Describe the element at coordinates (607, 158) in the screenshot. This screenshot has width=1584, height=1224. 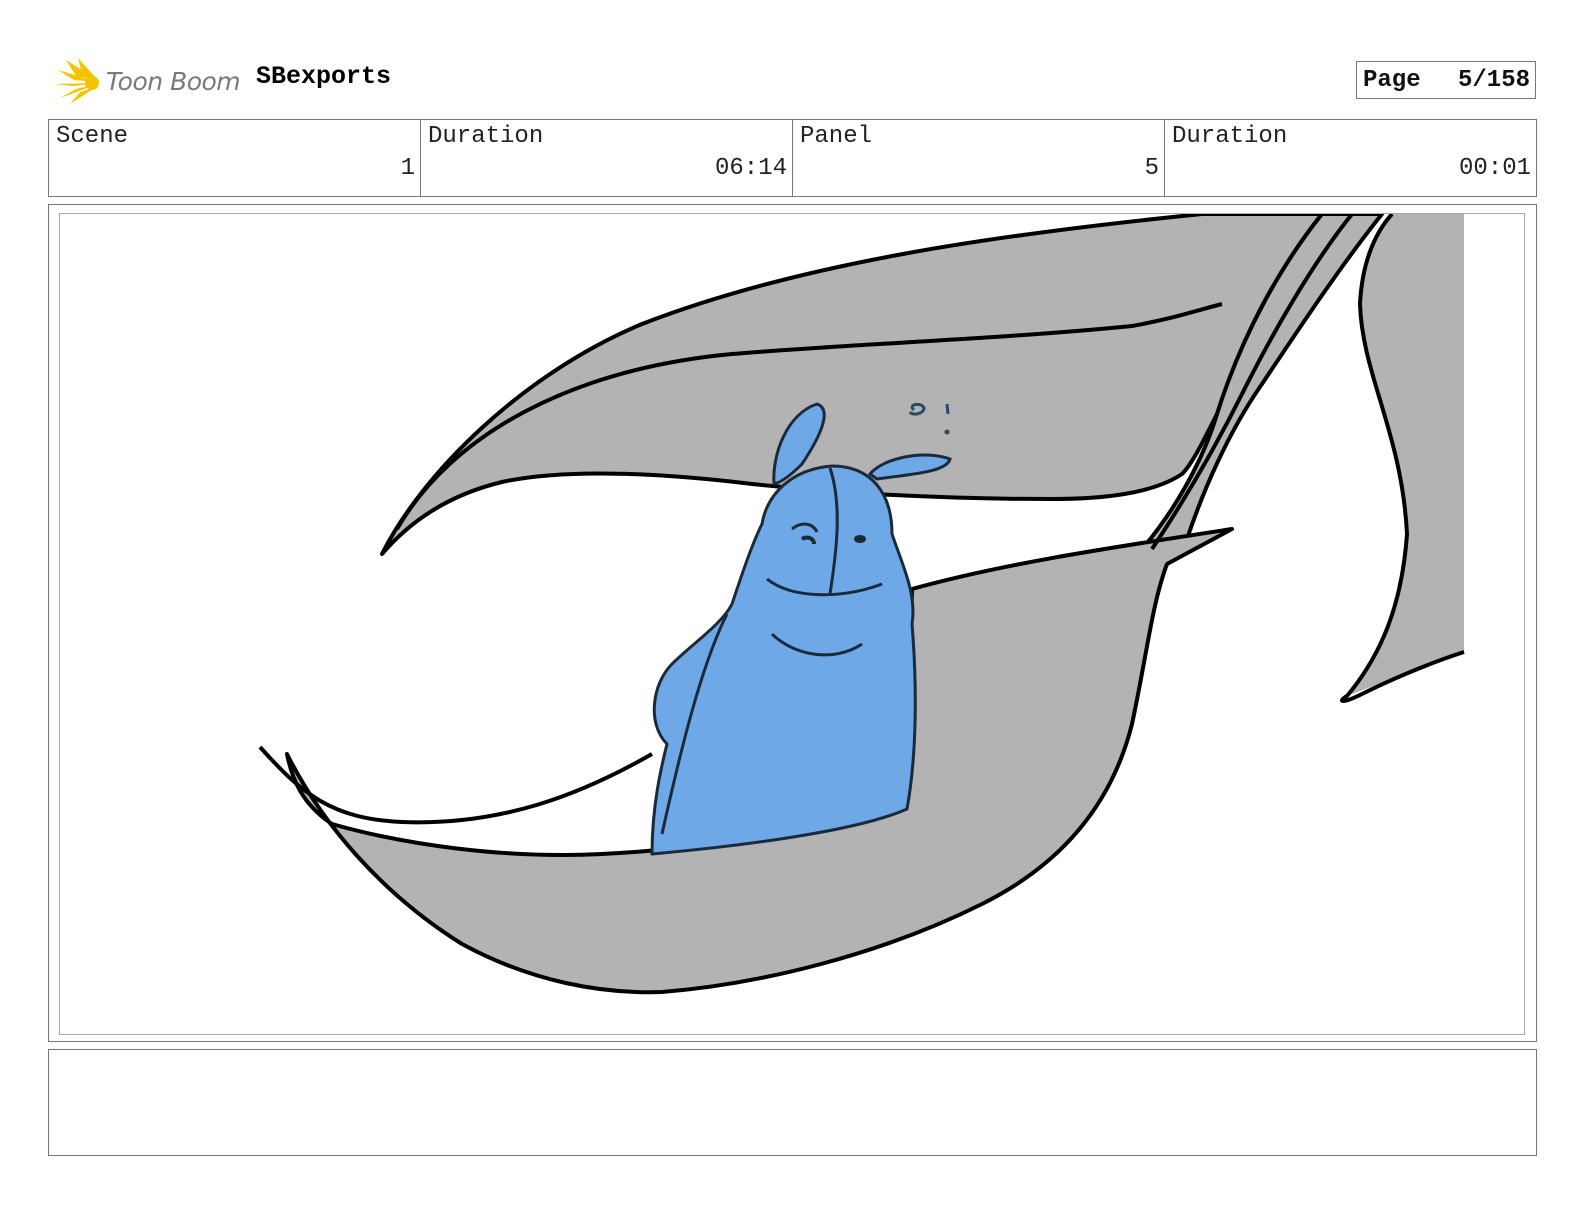
I see `scene-duration-cell: Duration 06:14` at that location.